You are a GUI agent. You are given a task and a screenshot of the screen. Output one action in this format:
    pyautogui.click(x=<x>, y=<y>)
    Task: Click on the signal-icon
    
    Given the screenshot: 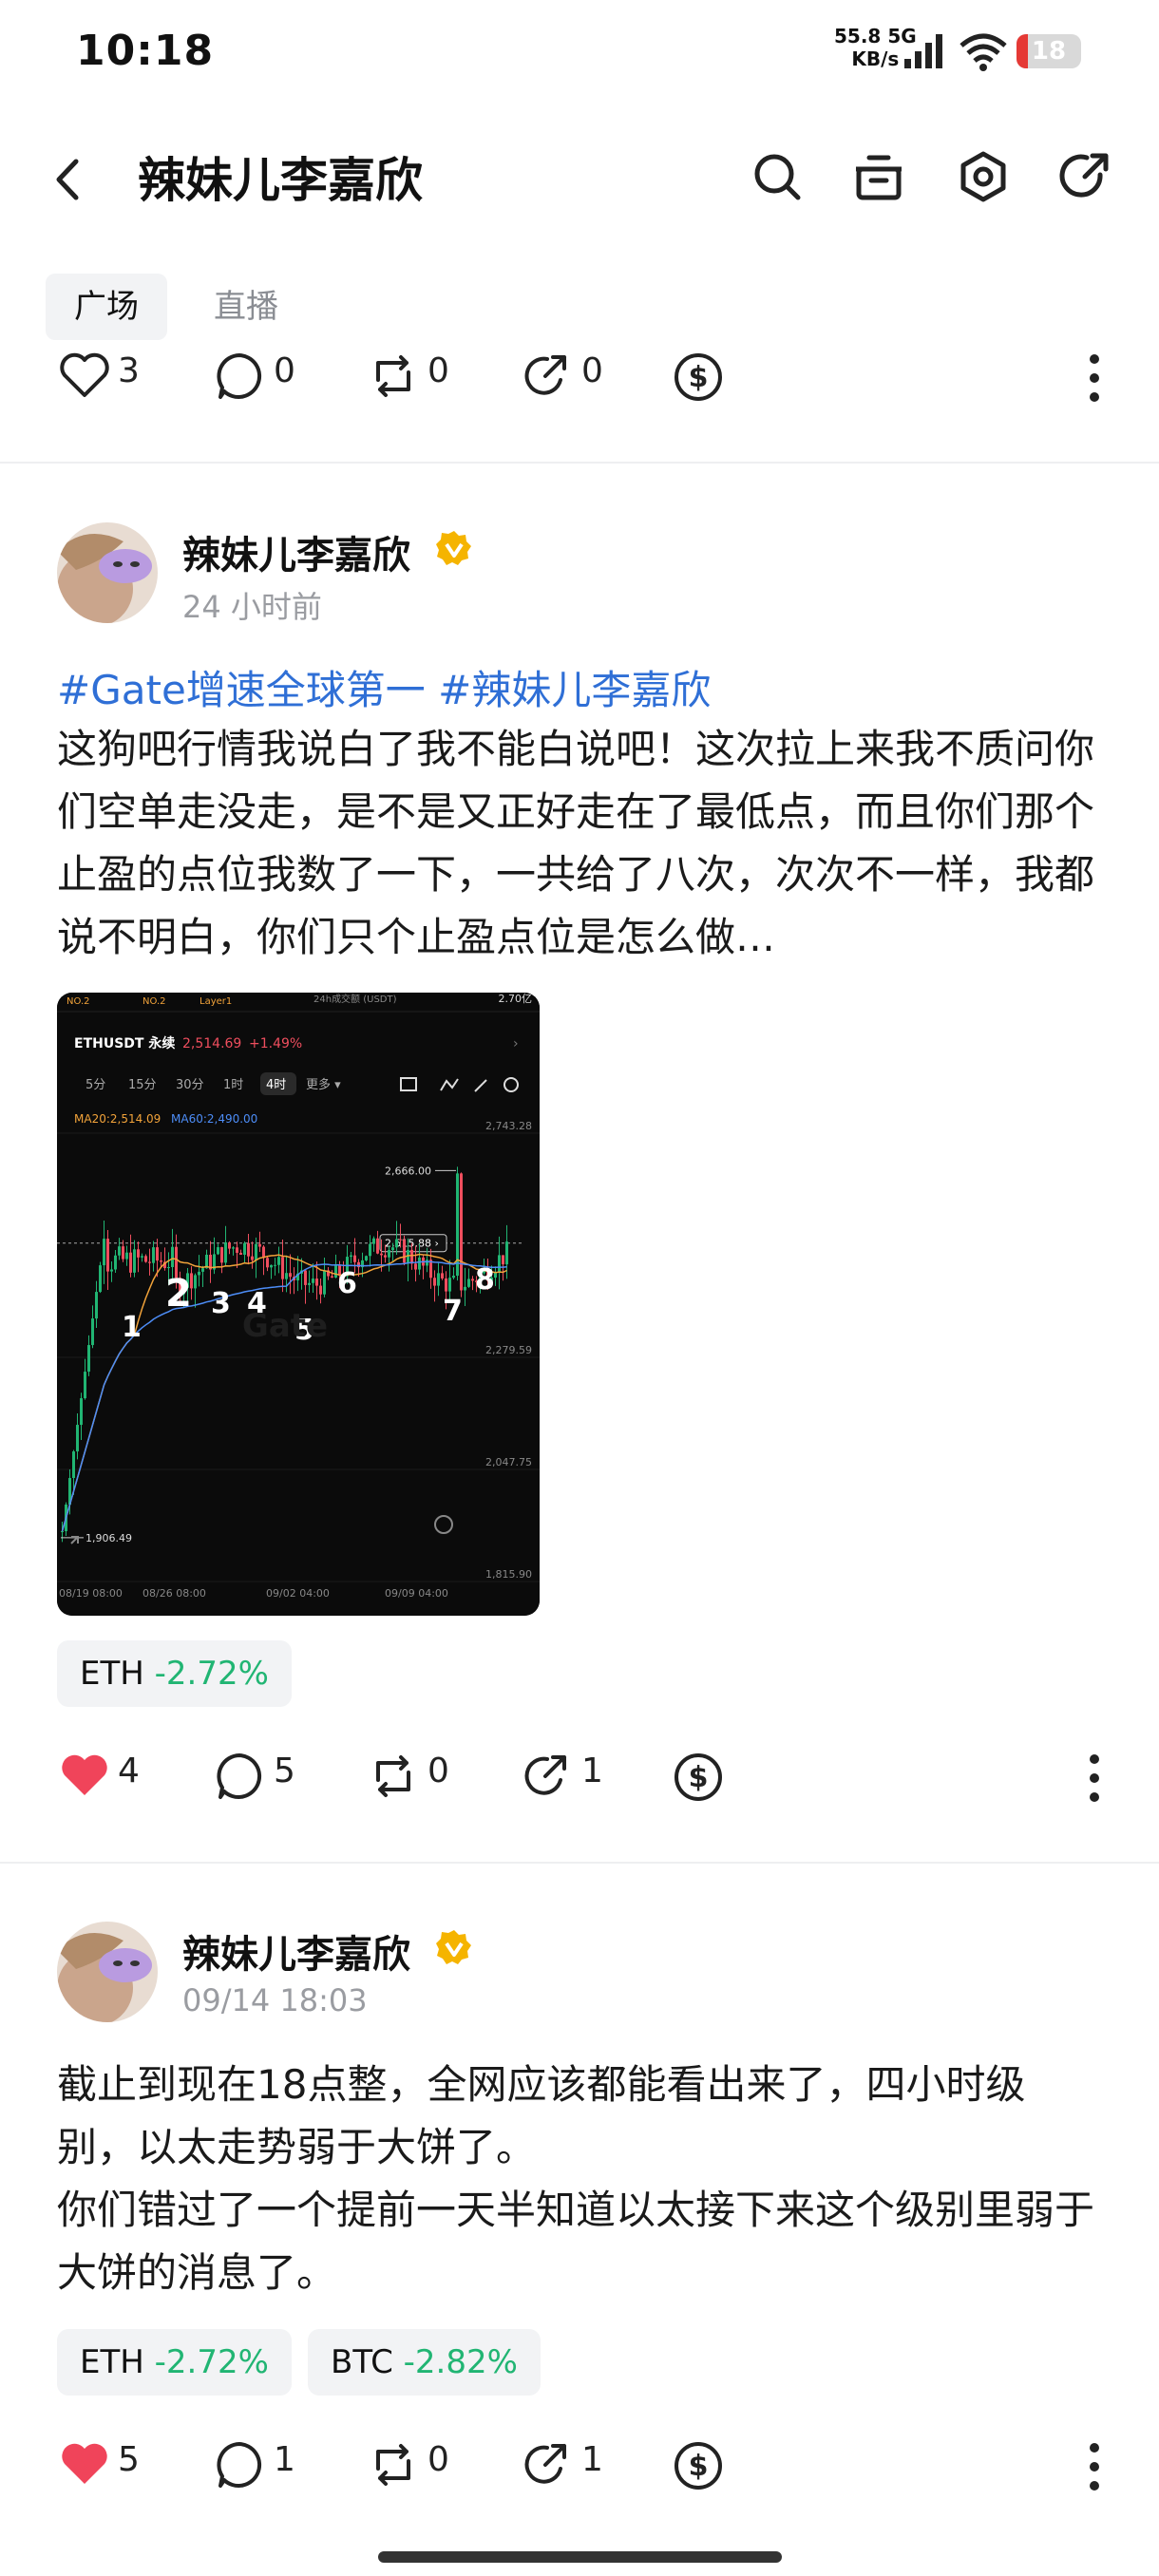 What is the action you would take?
    pyautogui.click(x=923, y=51)
    